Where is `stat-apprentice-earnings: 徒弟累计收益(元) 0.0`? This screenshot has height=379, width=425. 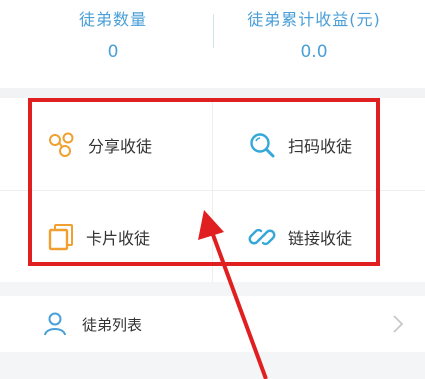
stat-apprentice-earnings: 徒弟累计收益(元) 0.0 is located at coordinates (314, 34).